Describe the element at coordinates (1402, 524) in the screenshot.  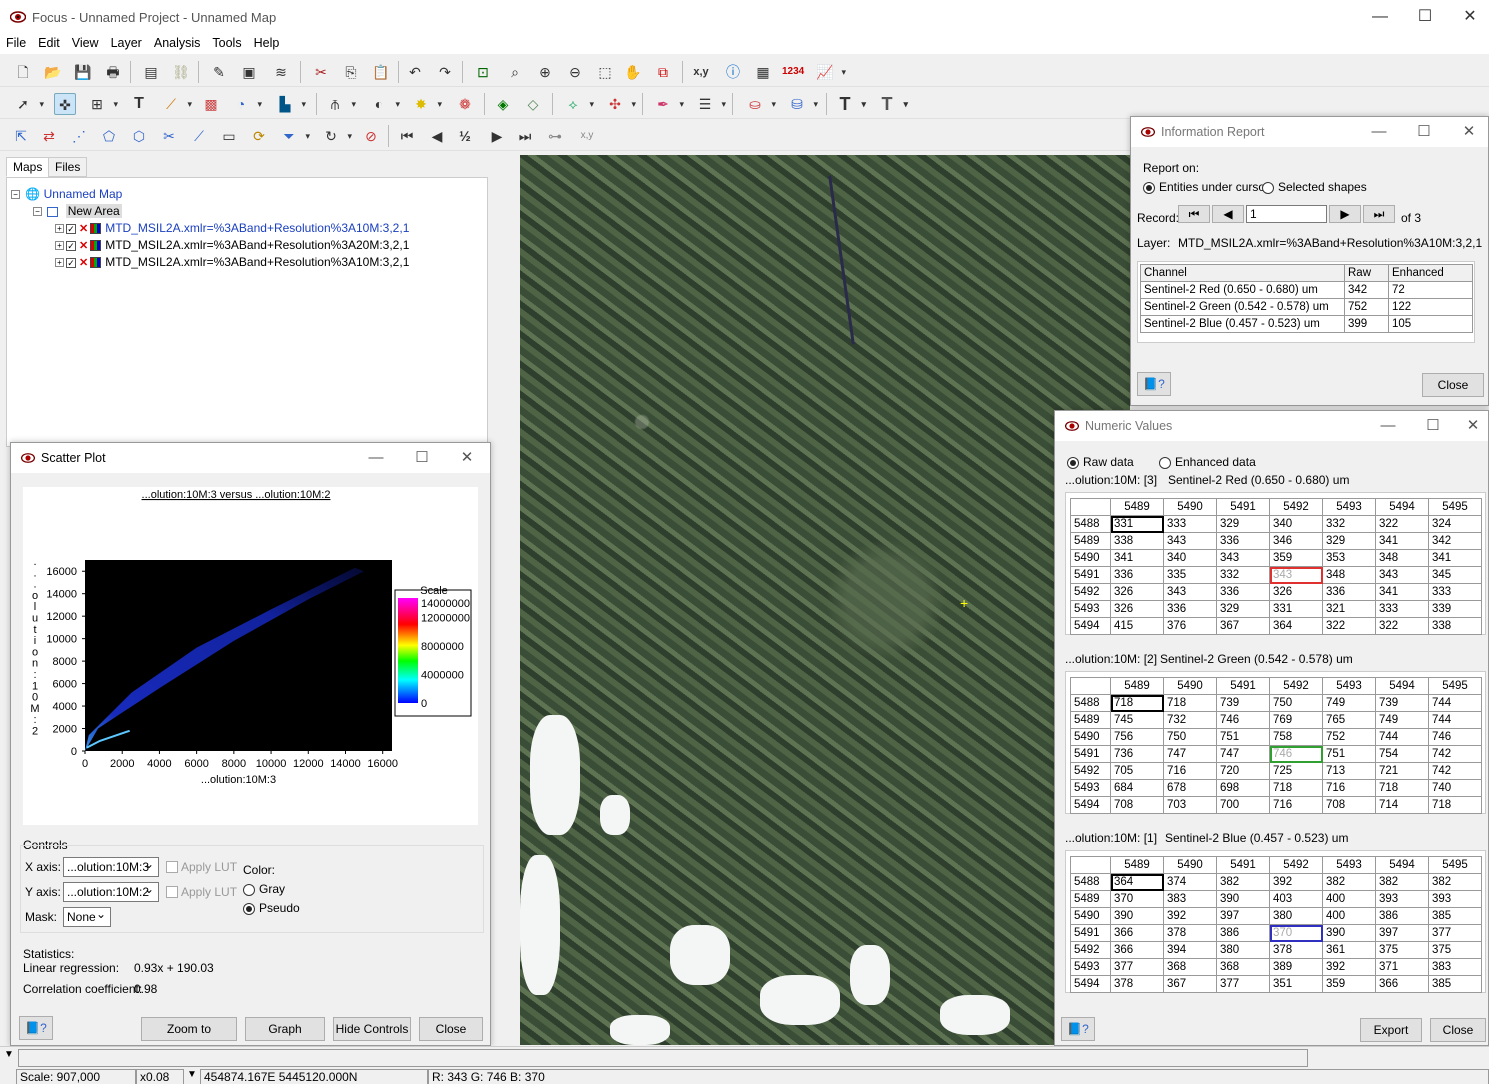
I see `value-cell: 322` at that location.